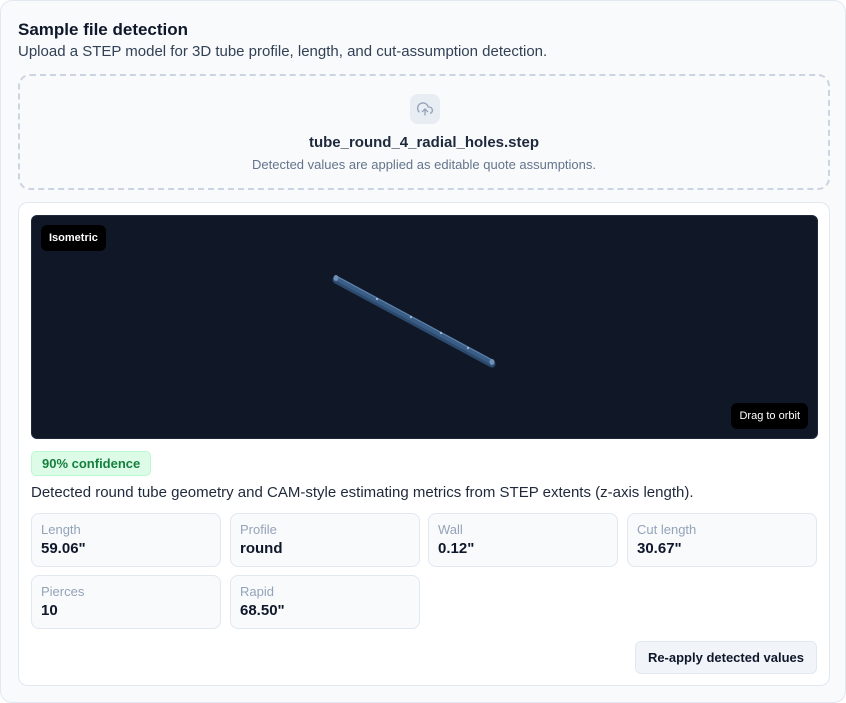  Describe the element at coordinates (63, 548) in the screenshot. I see `metric-value: 59.06"` at that location.